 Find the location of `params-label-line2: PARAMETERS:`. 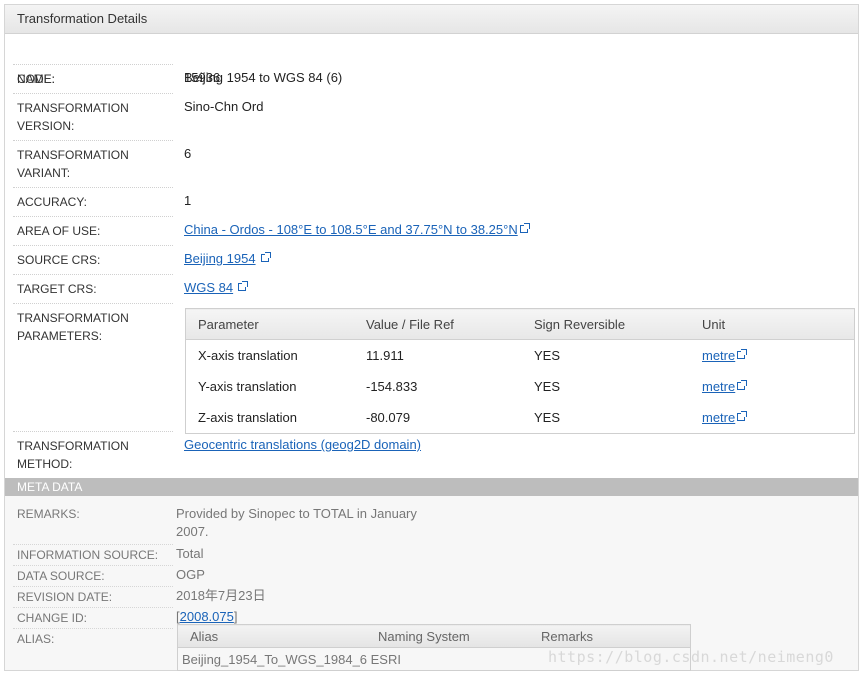

params-label-line2: PARAMETERS: is located at coordinates (60, 336).